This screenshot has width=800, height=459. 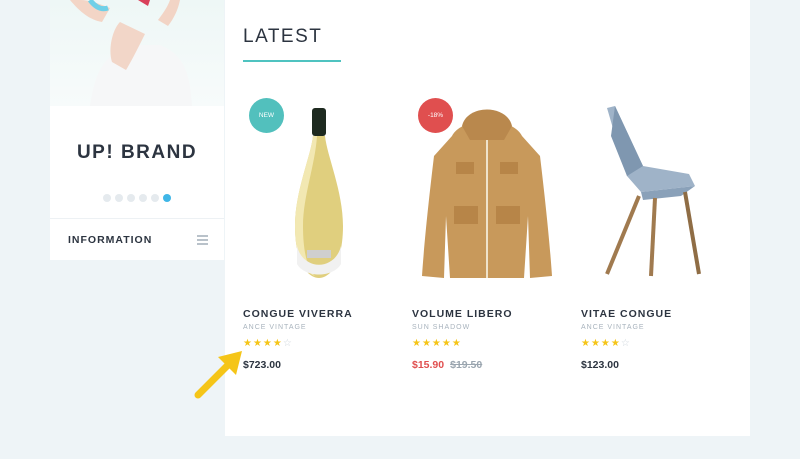 I want to click on star-rating: ★★★★★, so click(x=437, y=343).